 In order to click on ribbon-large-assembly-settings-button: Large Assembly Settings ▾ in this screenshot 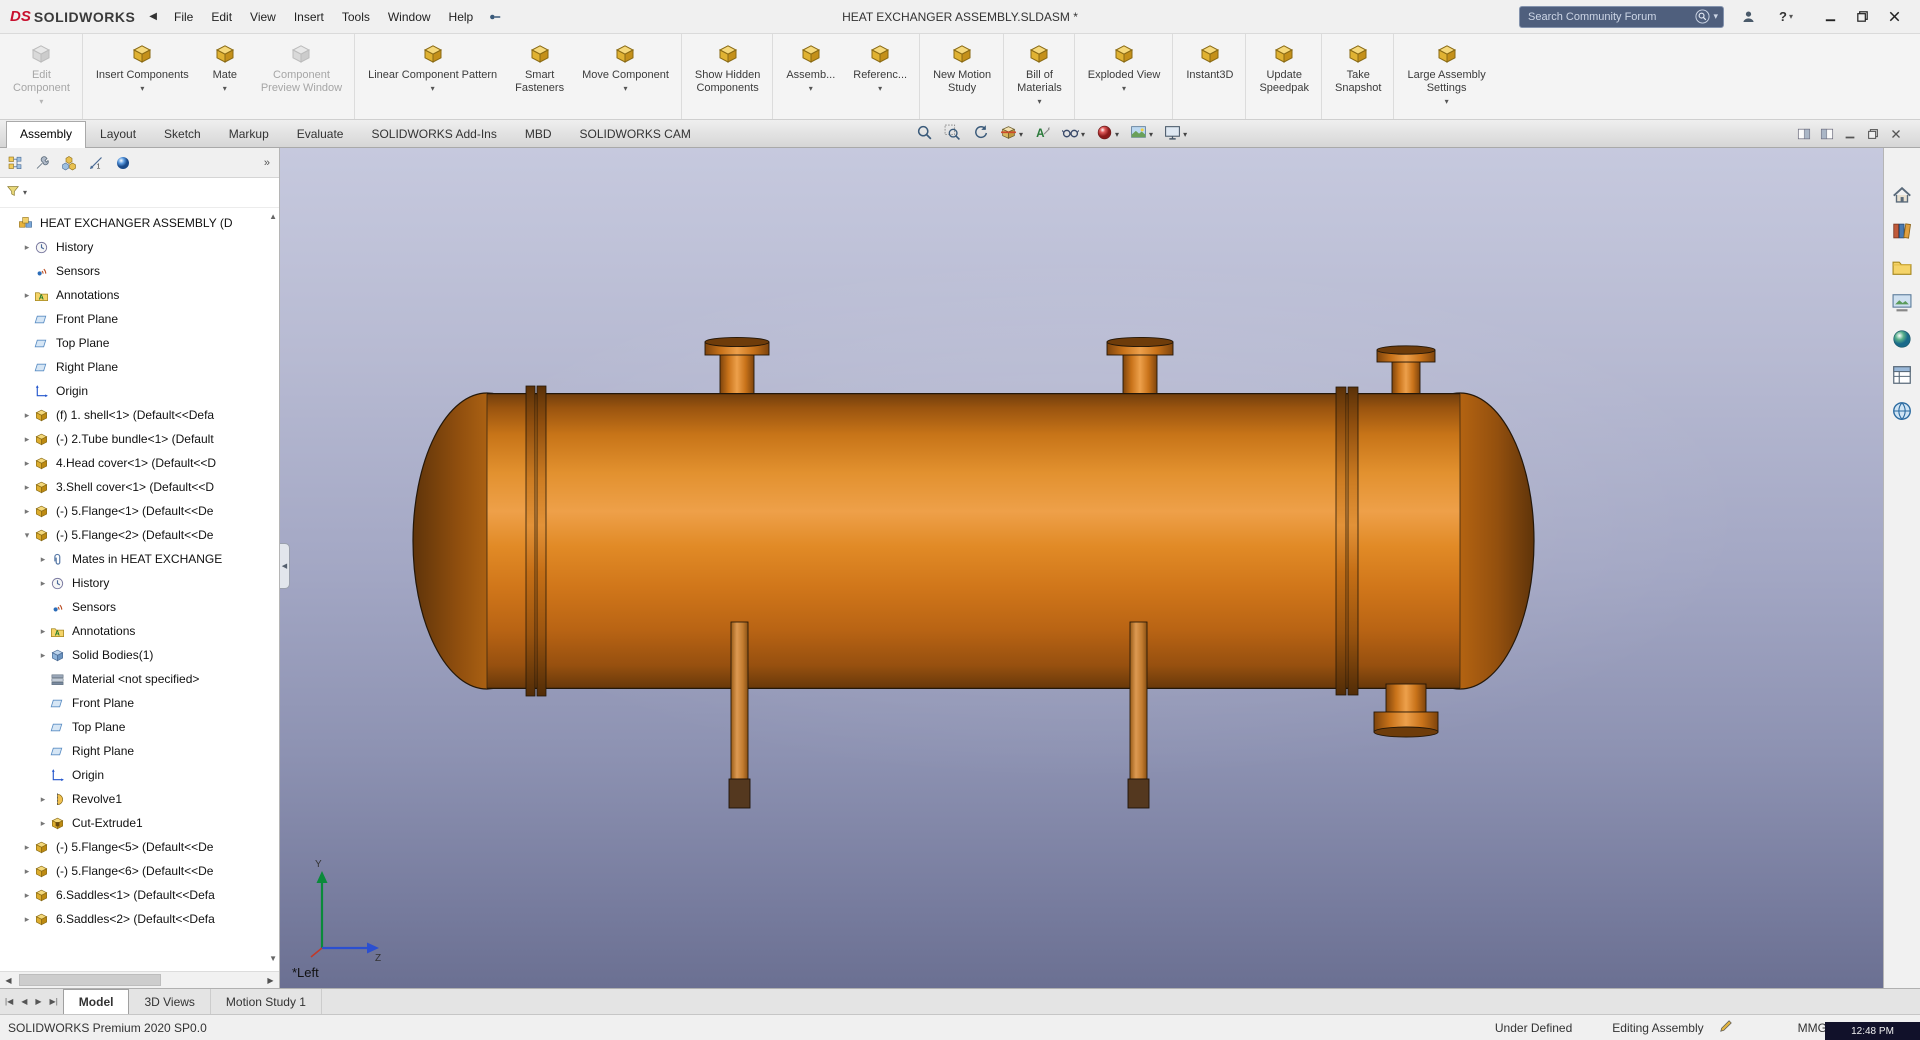, I will do `click(1446, 76)`.